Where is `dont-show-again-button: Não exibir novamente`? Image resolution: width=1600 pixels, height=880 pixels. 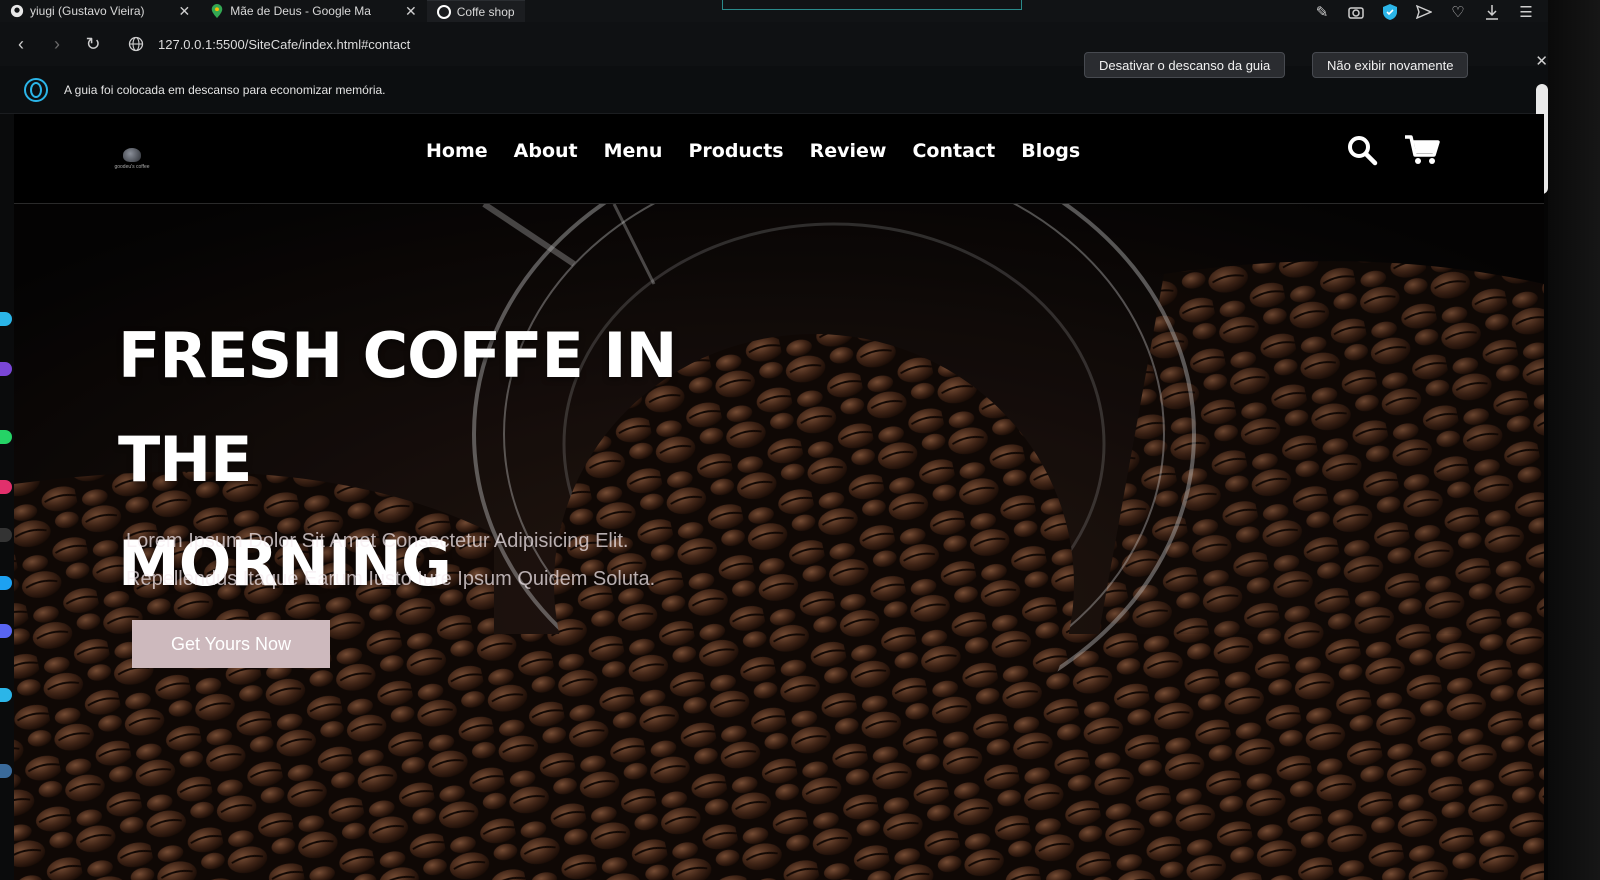 dont-show-again-button: Não exibir novamente is located at coordinates (1390, 65).